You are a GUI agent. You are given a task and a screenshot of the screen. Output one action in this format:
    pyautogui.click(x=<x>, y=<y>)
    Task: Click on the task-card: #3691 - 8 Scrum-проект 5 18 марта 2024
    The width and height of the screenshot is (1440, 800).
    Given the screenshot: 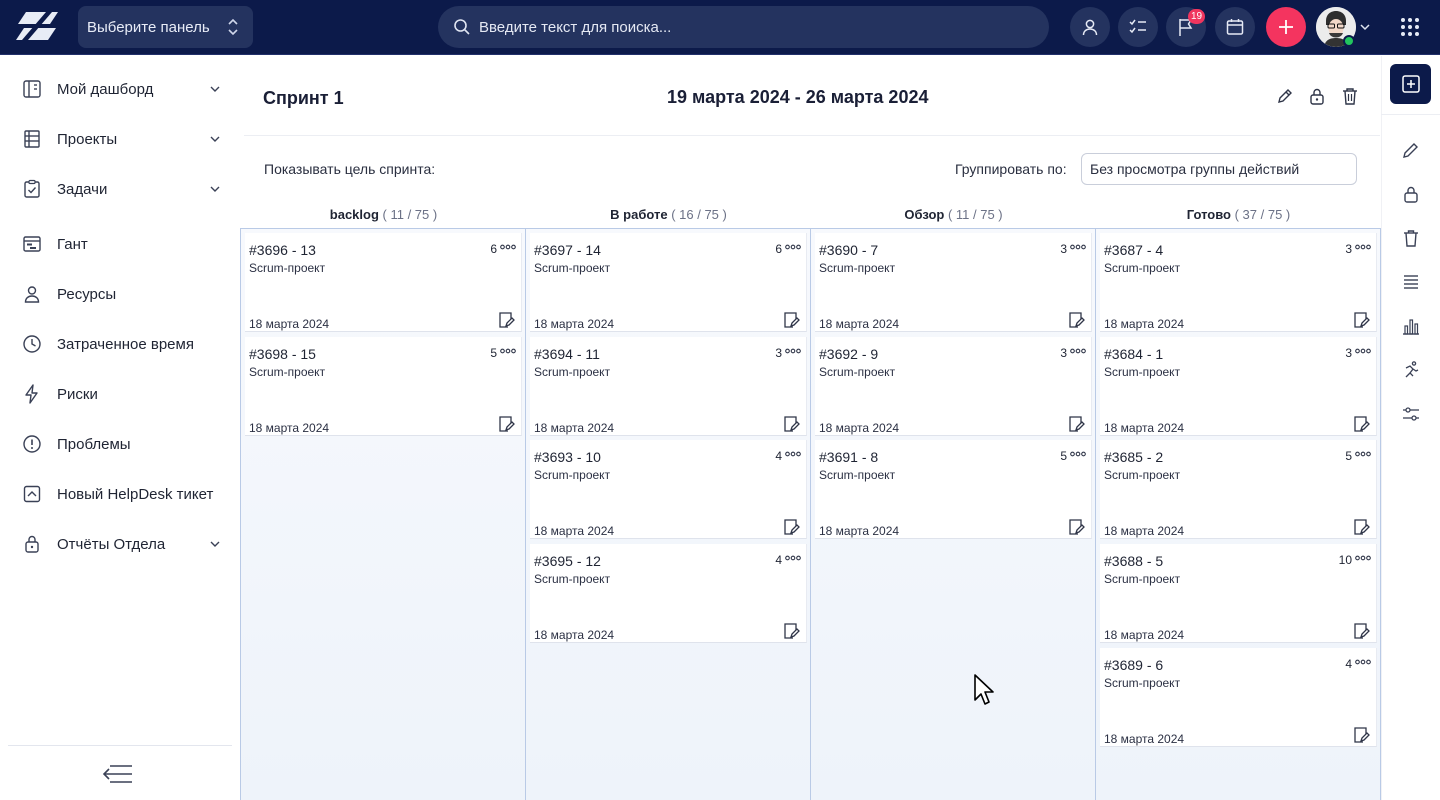 What is the action you would take?
    pyautogui.click(x=953, y=489)
    